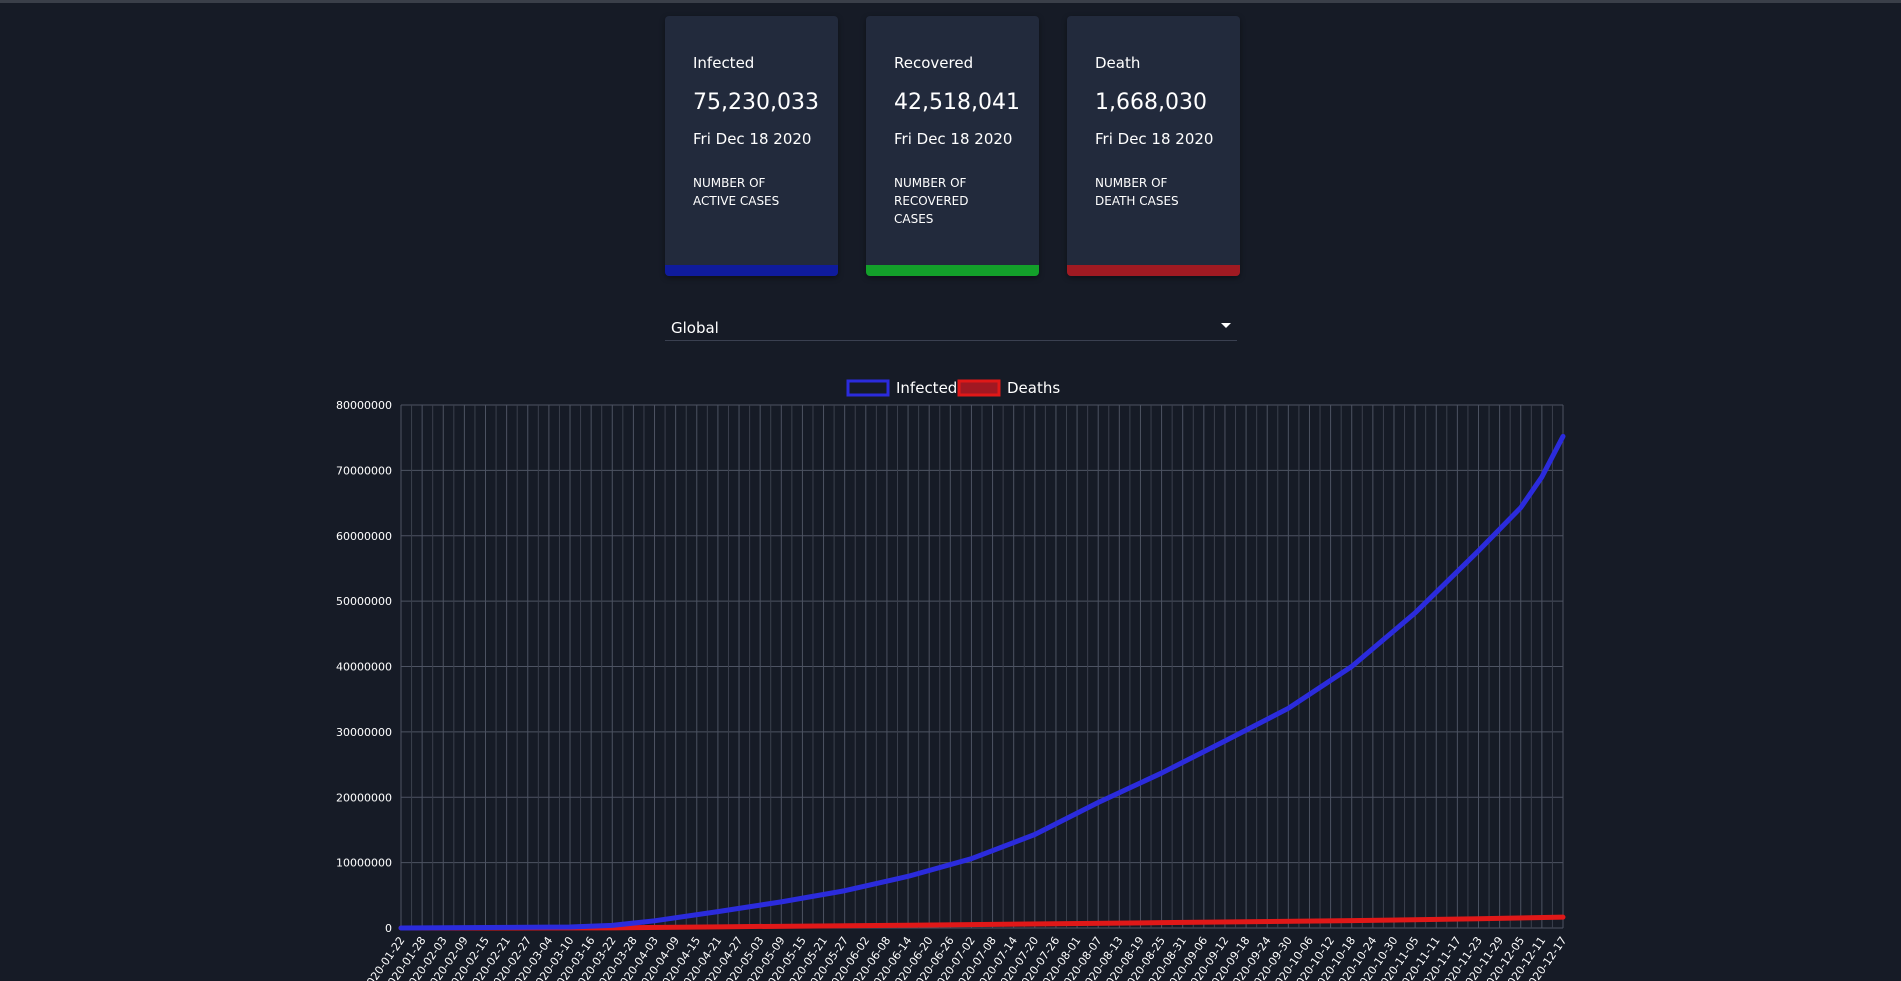 The image size is (1901, 981). I want to click on y-tick-label: 30000000, so click(364, 732).